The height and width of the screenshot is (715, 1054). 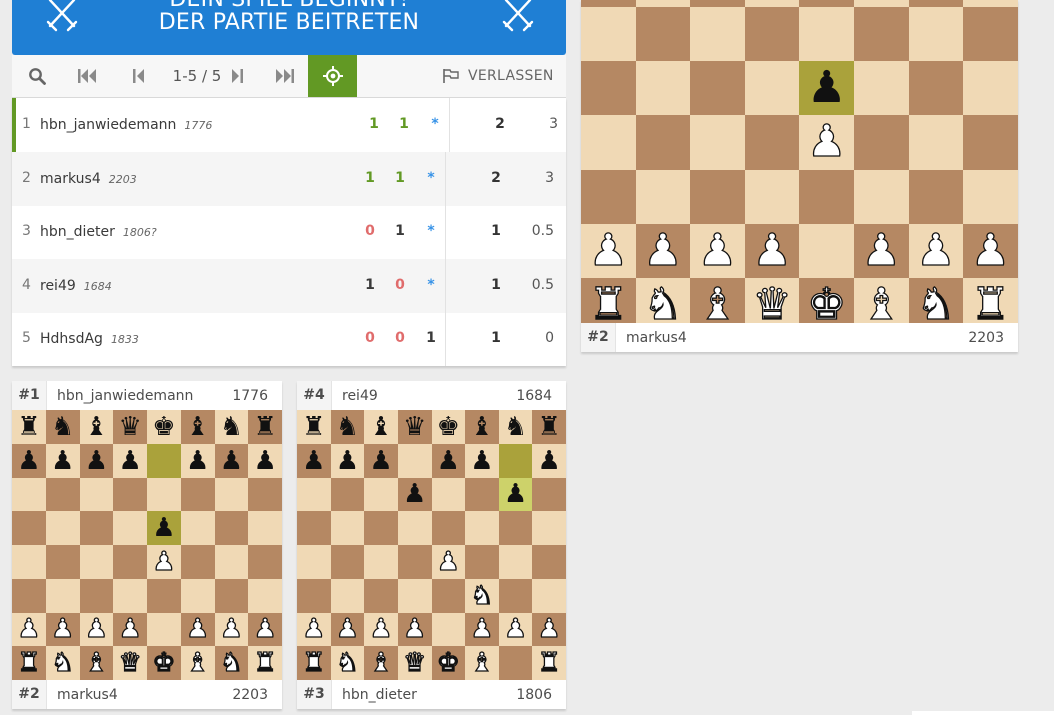 I want to click on black-king-icon: ♚, so click(x=163, y=427).